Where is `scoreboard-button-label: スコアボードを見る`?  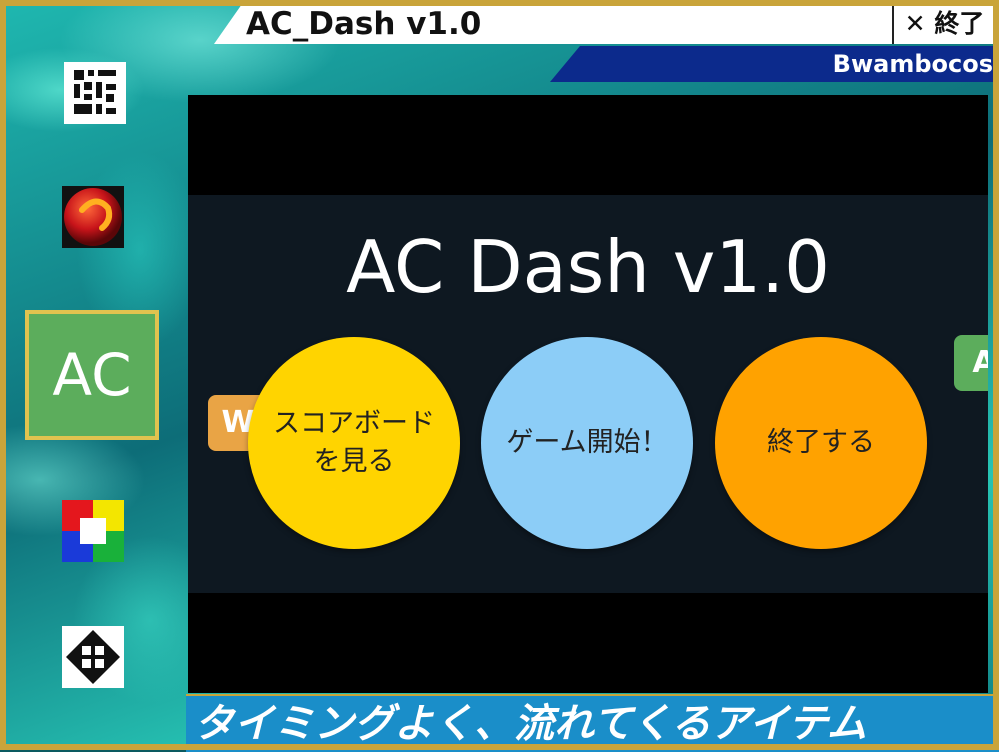
scoreboard-button-label: スコアボードを見る is located at coordinates (354, 442).